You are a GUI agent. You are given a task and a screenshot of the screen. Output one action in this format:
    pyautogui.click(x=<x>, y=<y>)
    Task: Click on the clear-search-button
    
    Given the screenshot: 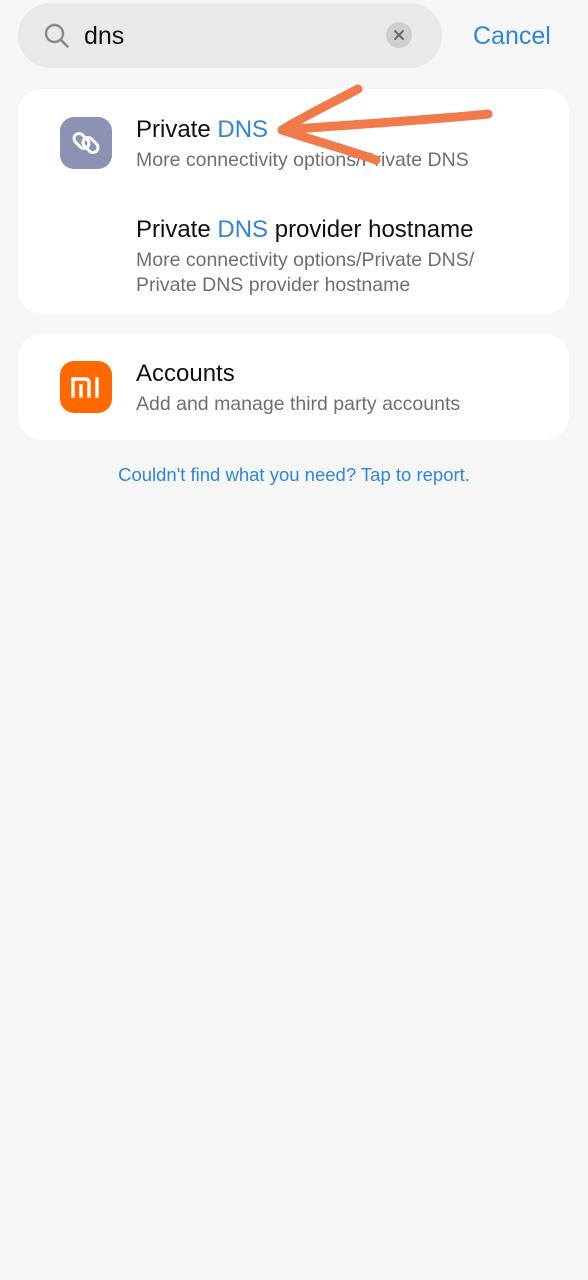 What is the action you would take?
    pyautogui.click(x=399, y=35)
    